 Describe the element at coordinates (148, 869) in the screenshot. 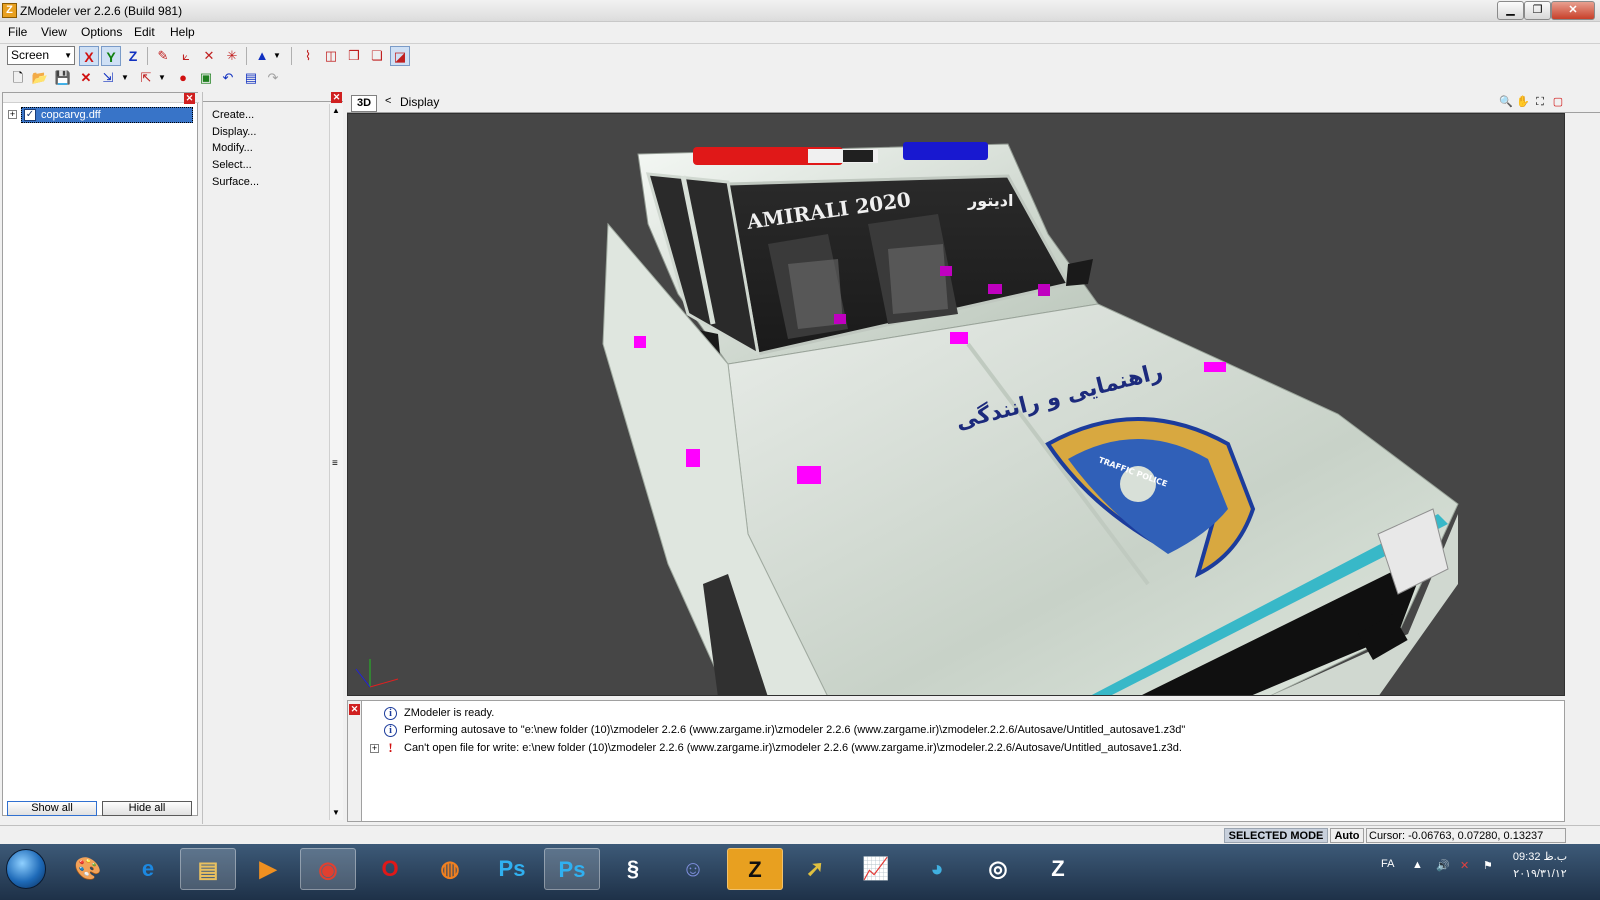

I see `ie-icon: e` at that location.